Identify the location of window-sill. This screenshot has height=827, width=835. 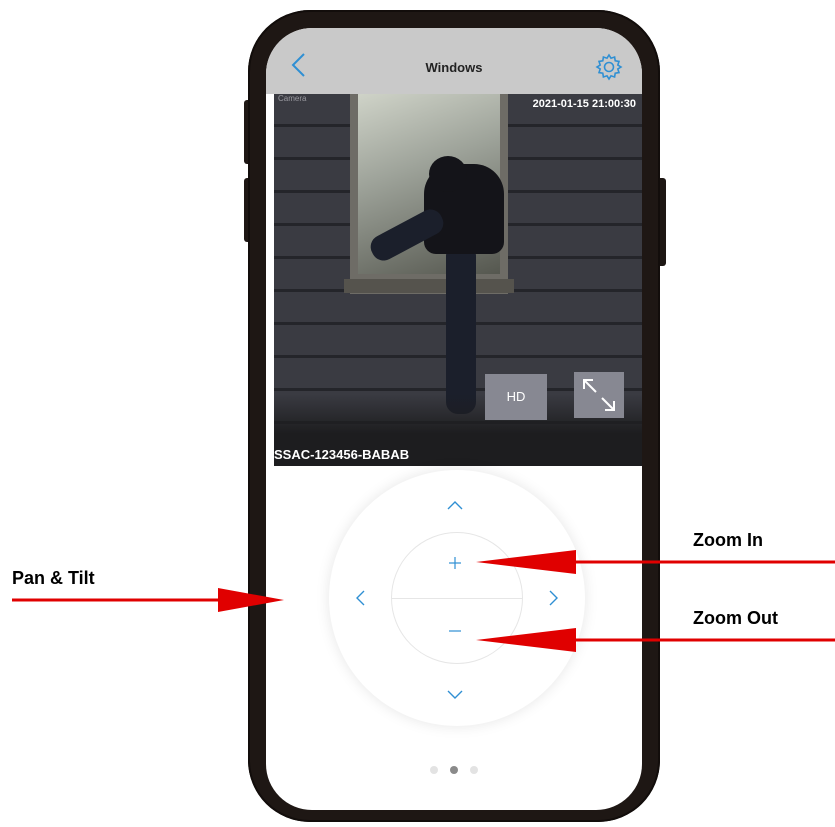
(429, 286).